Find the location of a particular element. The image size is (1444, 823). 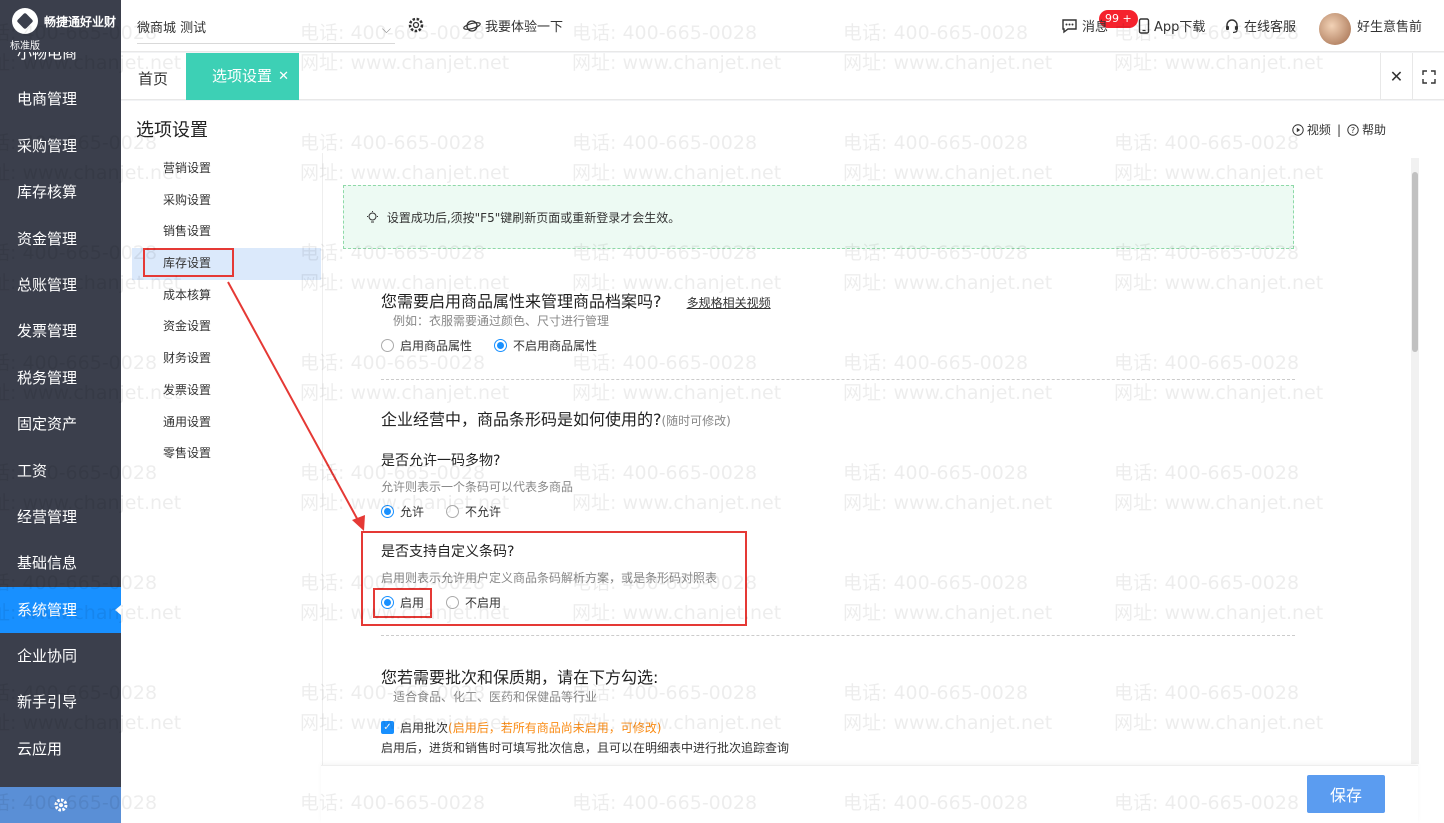

logo: 畅捷通好业财 标准版 is located at coordinates (60, 26).